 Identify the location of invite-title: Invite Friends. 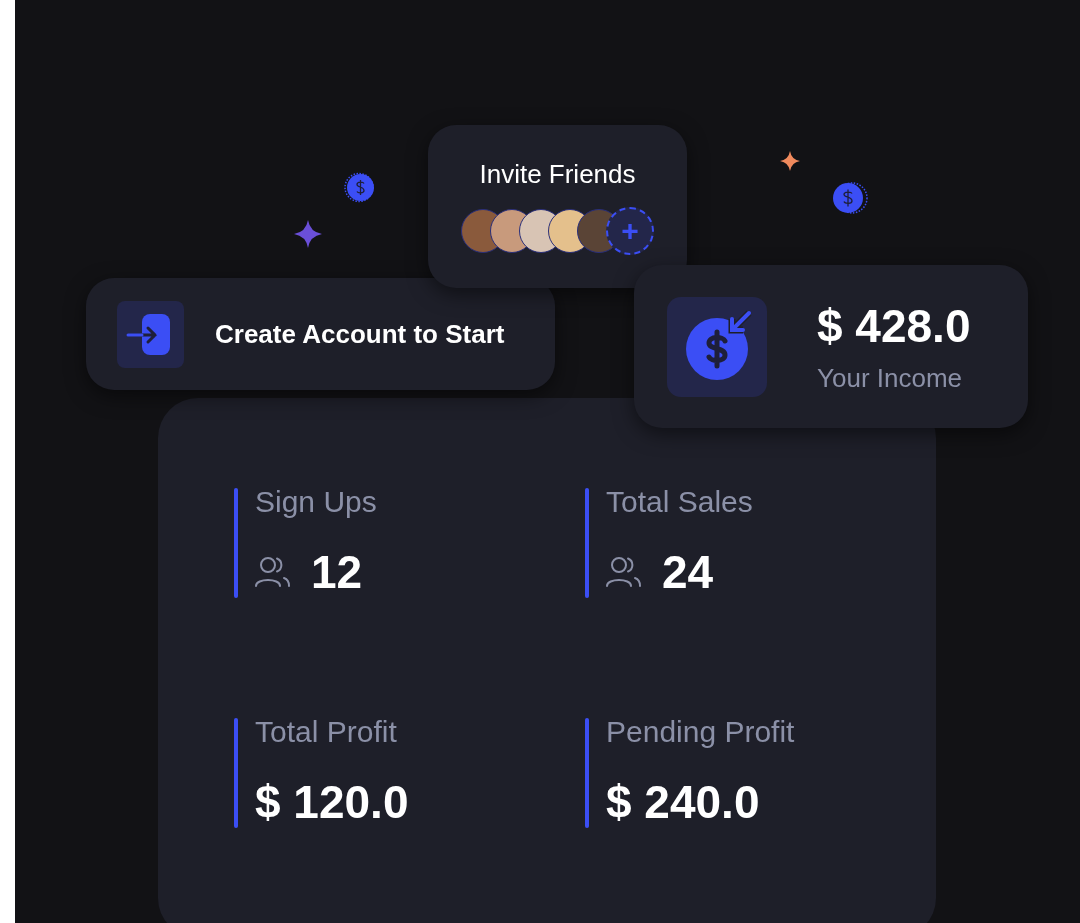
(557, 174).